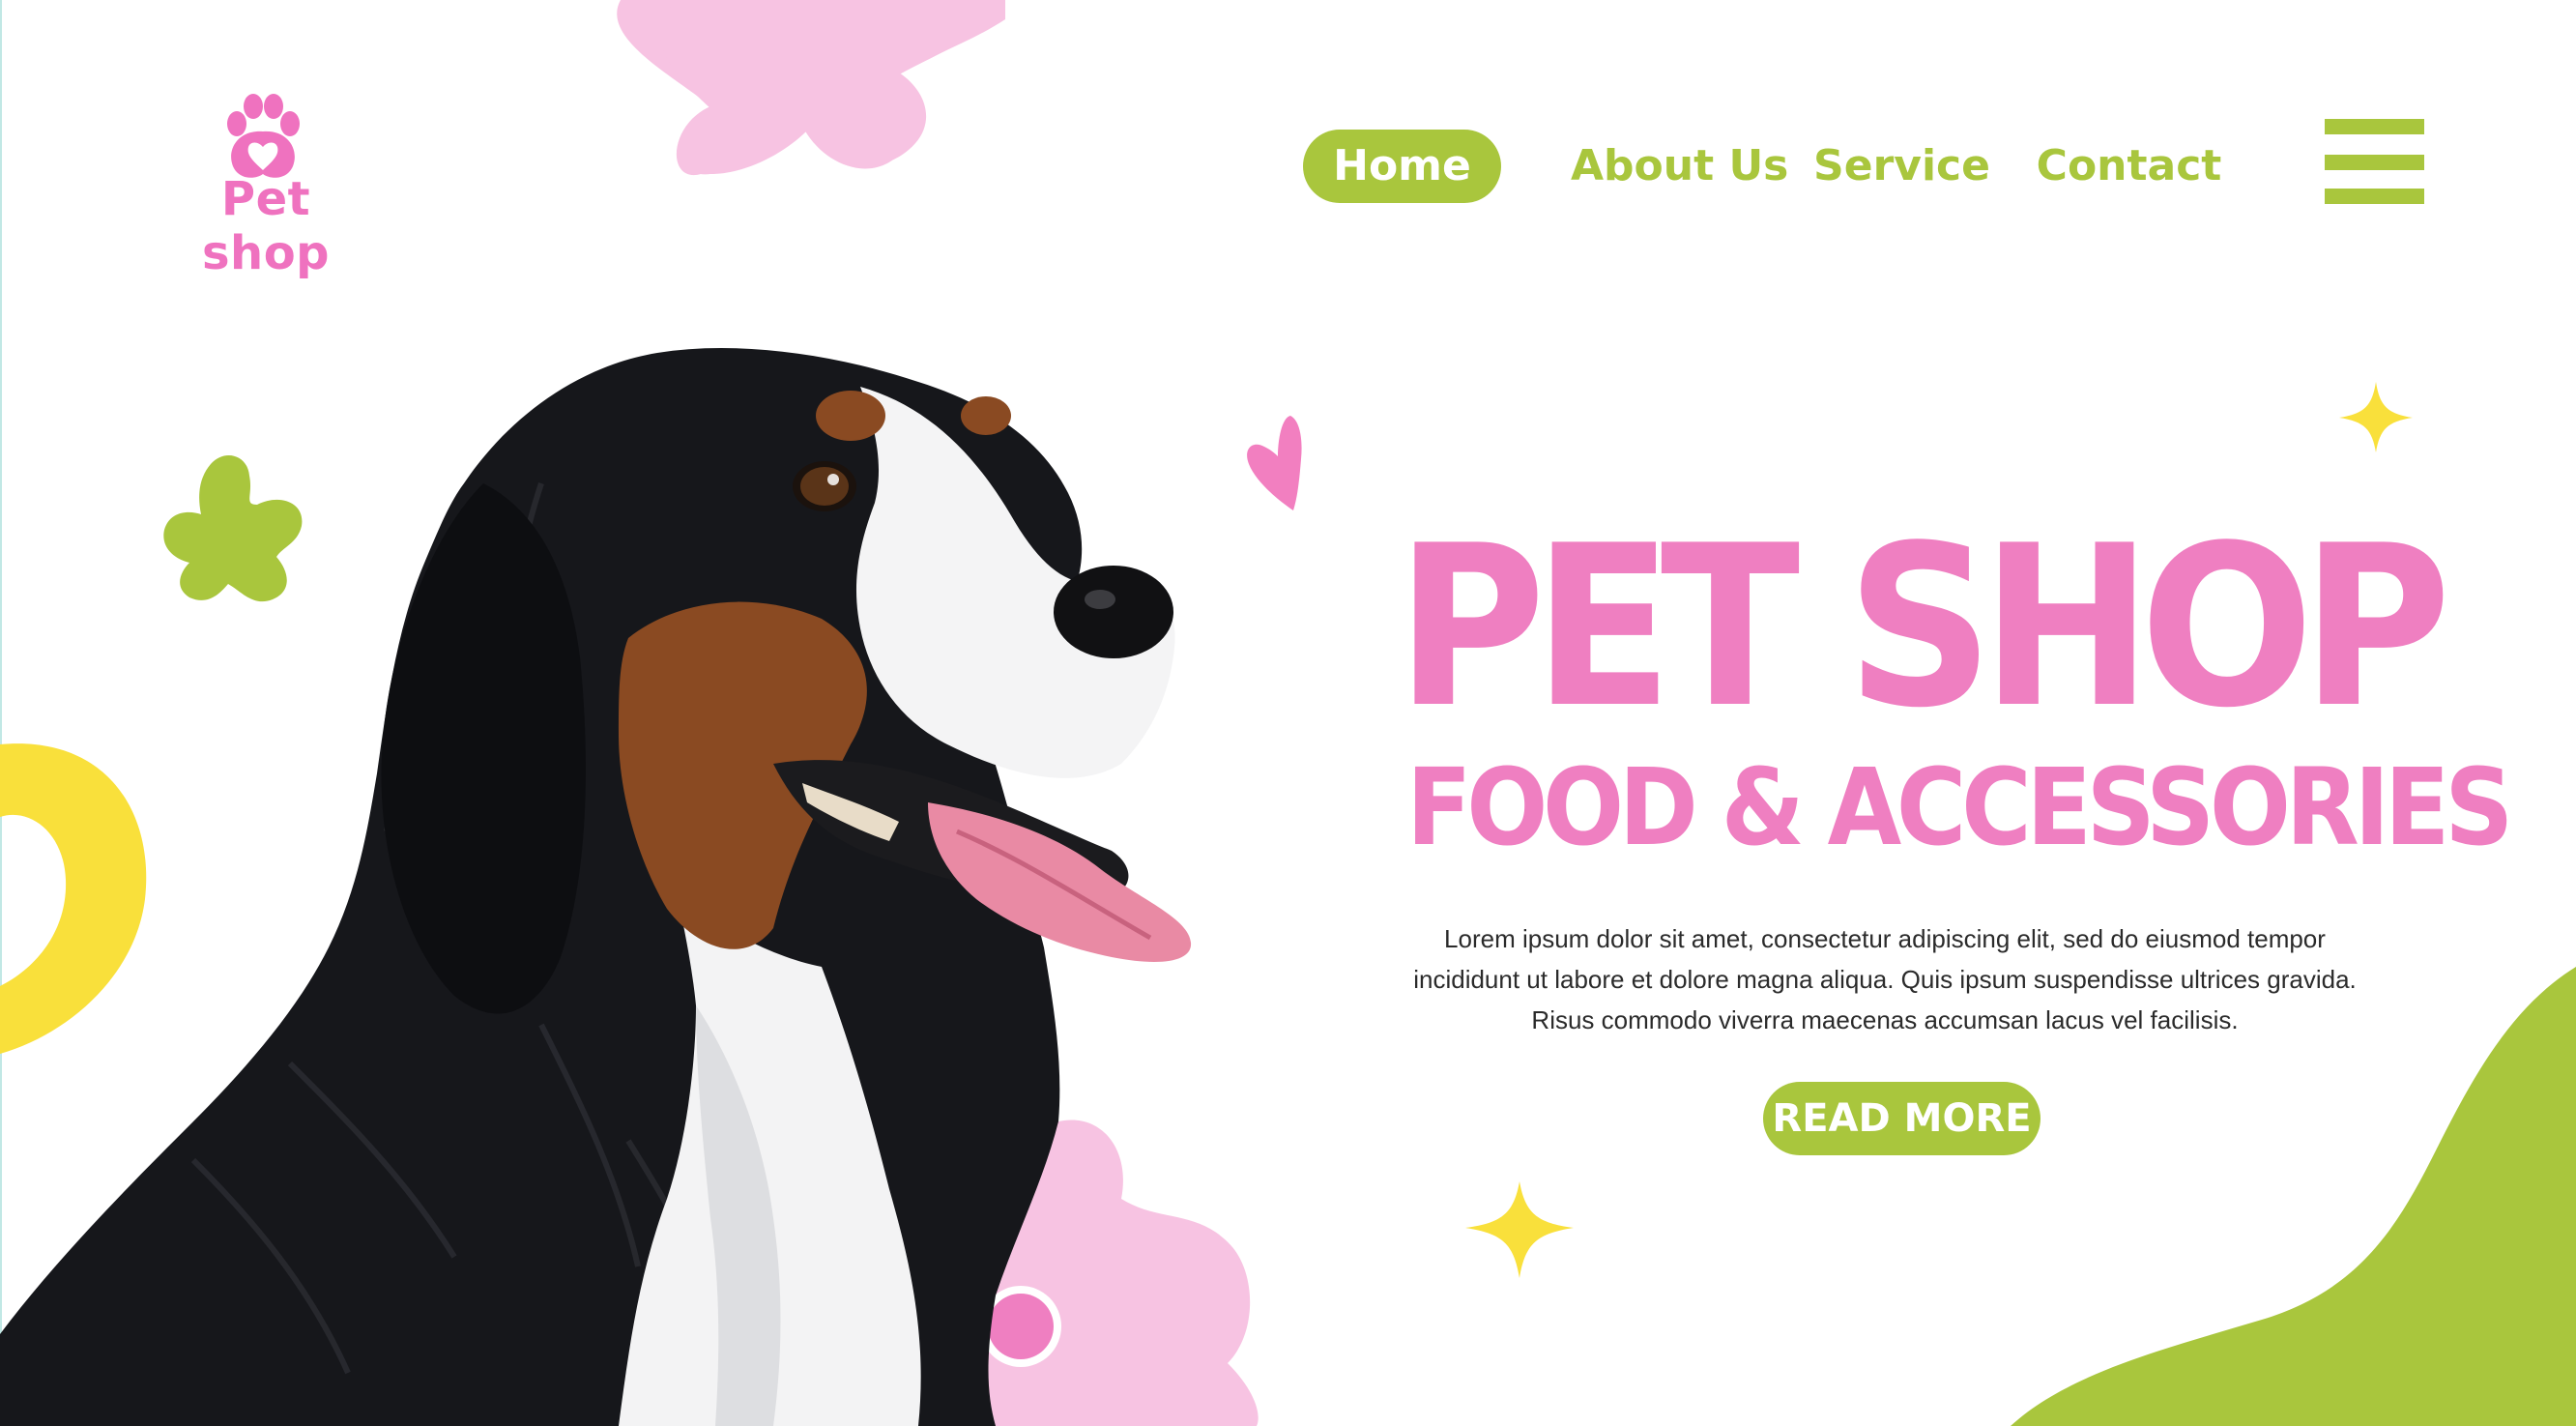 This screenshot has width=2576, height=1426. I want to click on green-splat-decoration, so click(233, 528).